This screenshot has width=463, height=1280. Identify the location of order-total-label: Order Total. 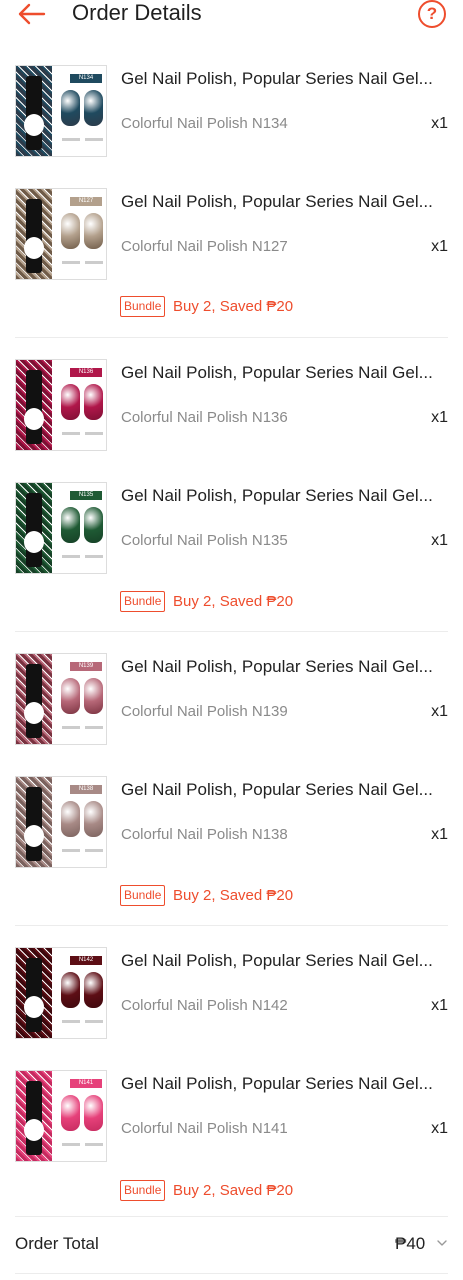
(57, 1243).